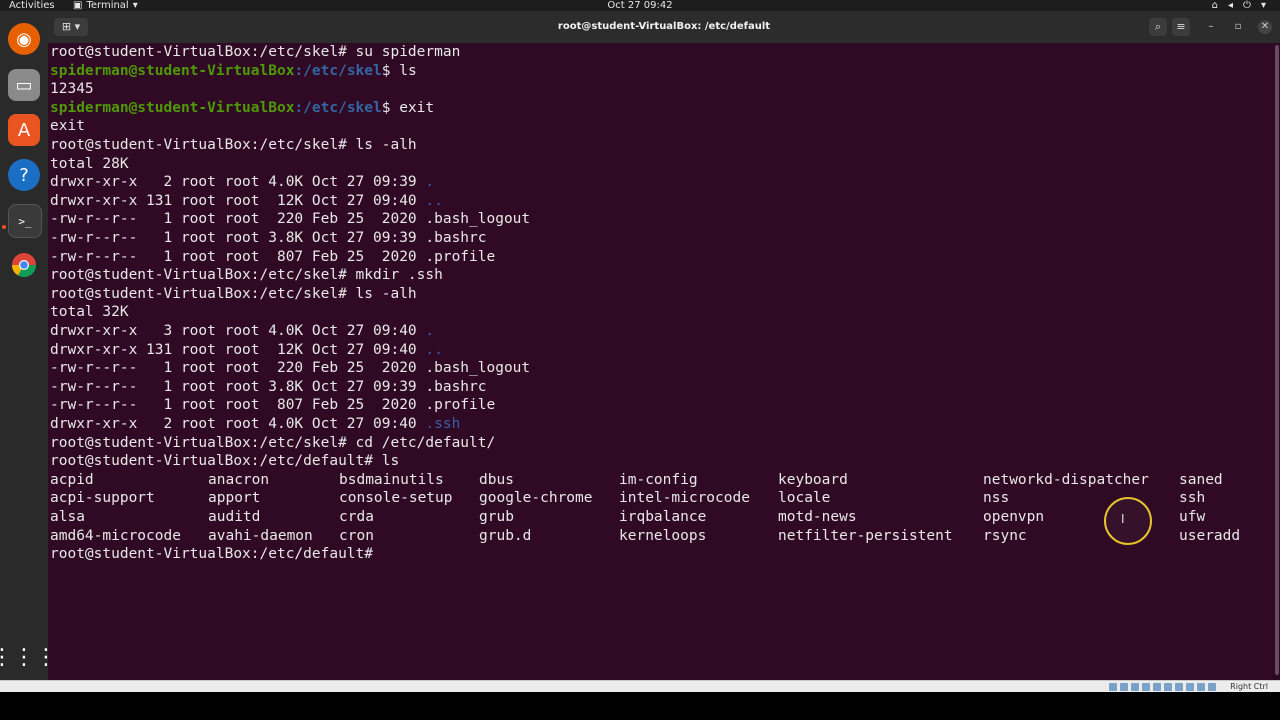 This screenshot has height=720, width=1280. What do you see at coordinates (356, 517) in the screenshot?
I see `ls-entry: crda` at bounding box center [356, 517].